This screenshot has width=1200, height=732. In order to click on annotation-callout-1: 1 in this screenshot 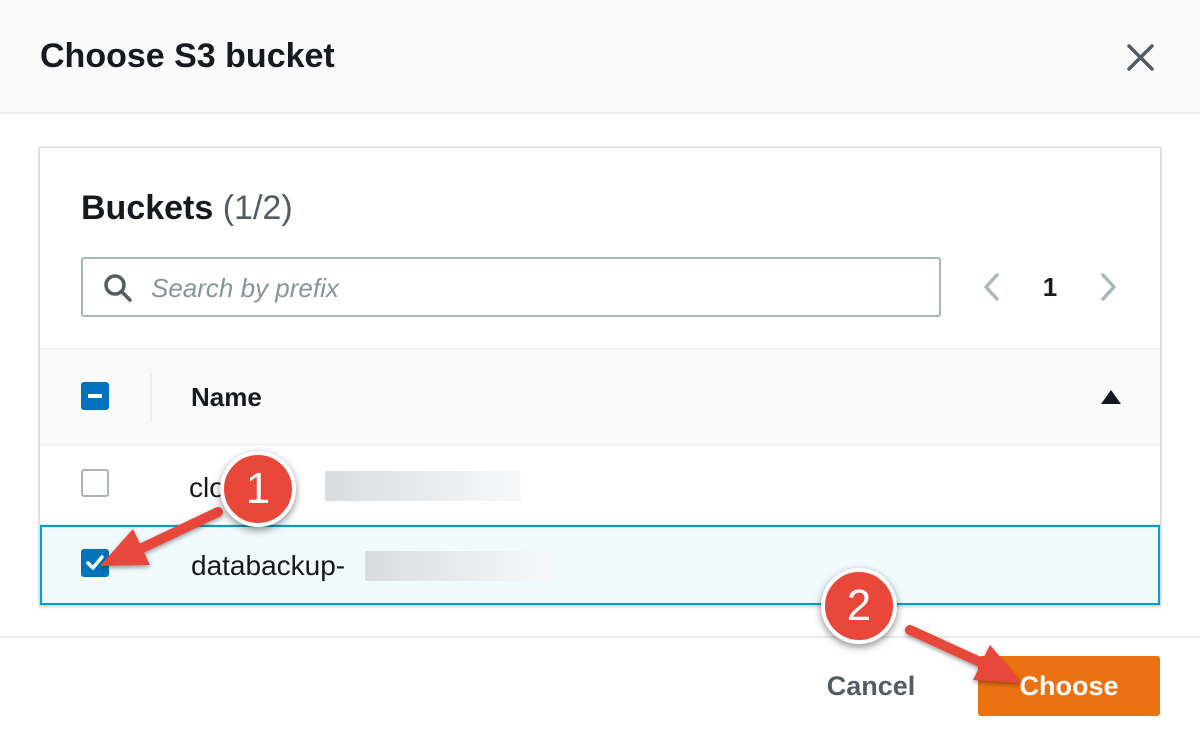, I will do `click(258, 489)`.